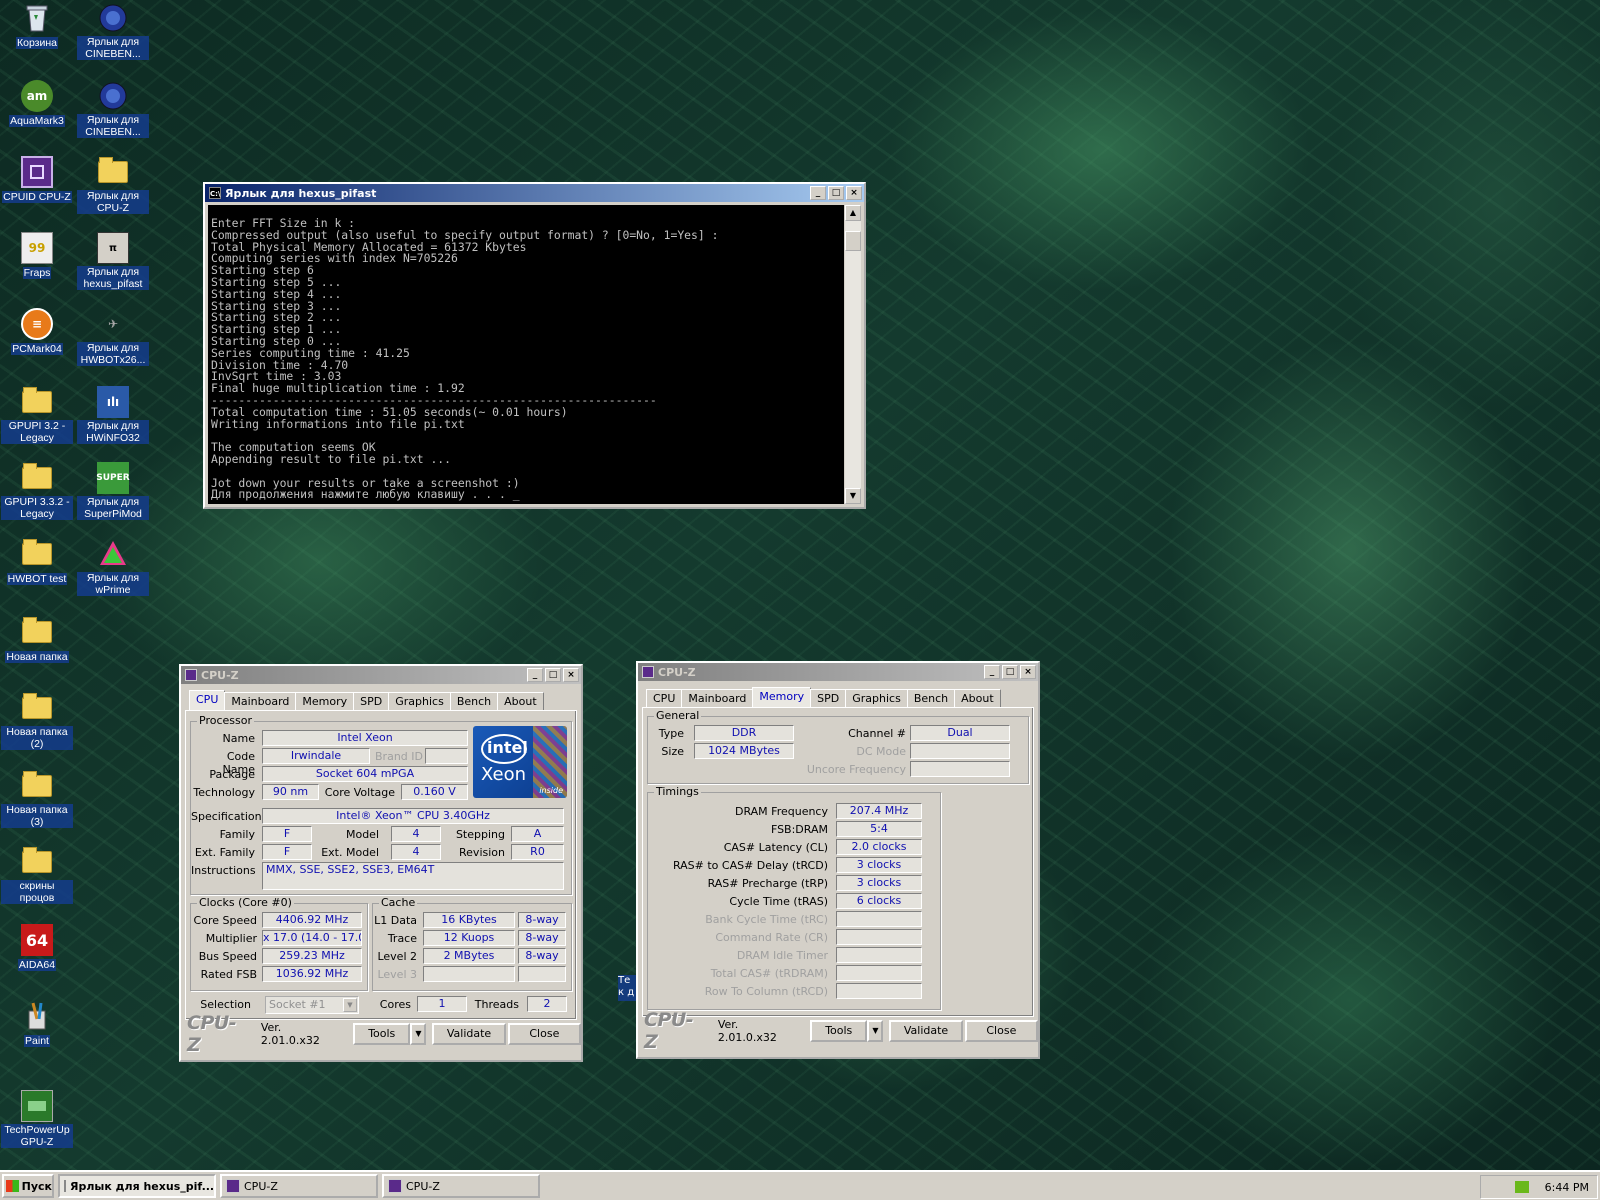 This screenshot has width=1600, height=1200. Describe the element at coordinates (365, 738) in the screenshot. I see `name-value: Intel Xeon` at that location.